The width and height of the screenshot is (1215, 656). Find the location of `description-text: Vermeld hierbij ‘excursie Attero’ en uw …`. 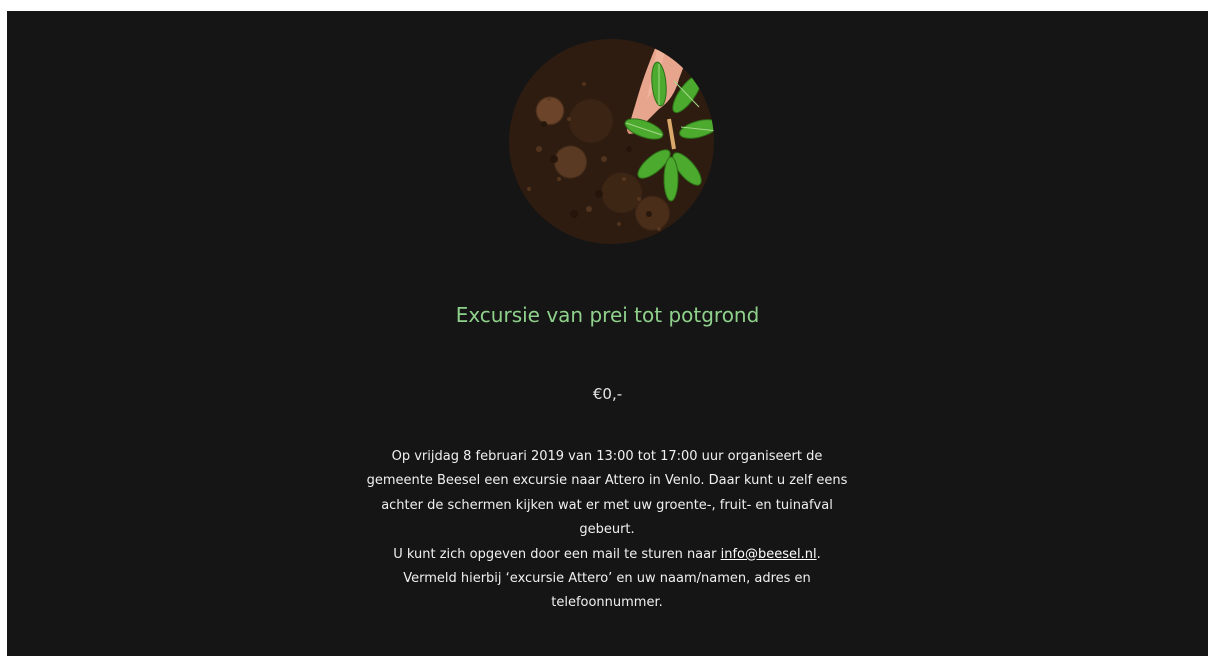

description-text: Vermeld hierbij ‘excursie Attero’ en uw … is located at coordinates (607, 591).